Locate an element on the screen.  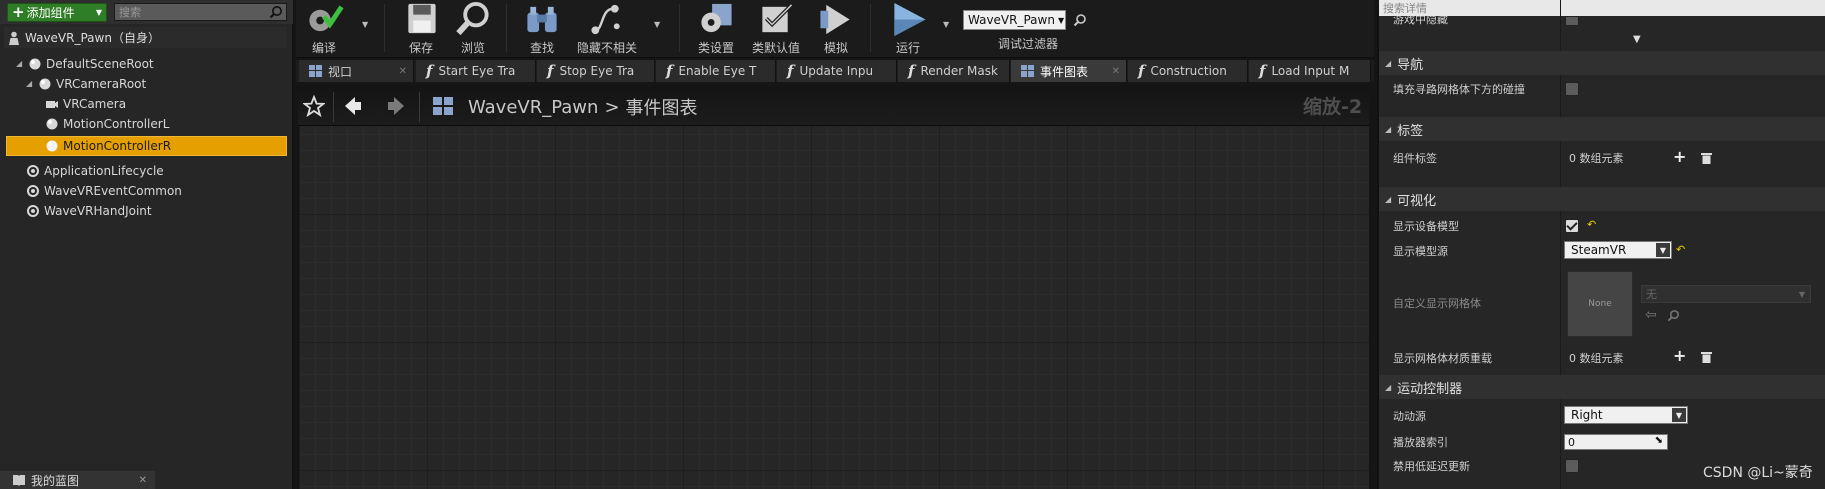
mesh-thumbnail-label: None is located at coordinates (1600, 304).